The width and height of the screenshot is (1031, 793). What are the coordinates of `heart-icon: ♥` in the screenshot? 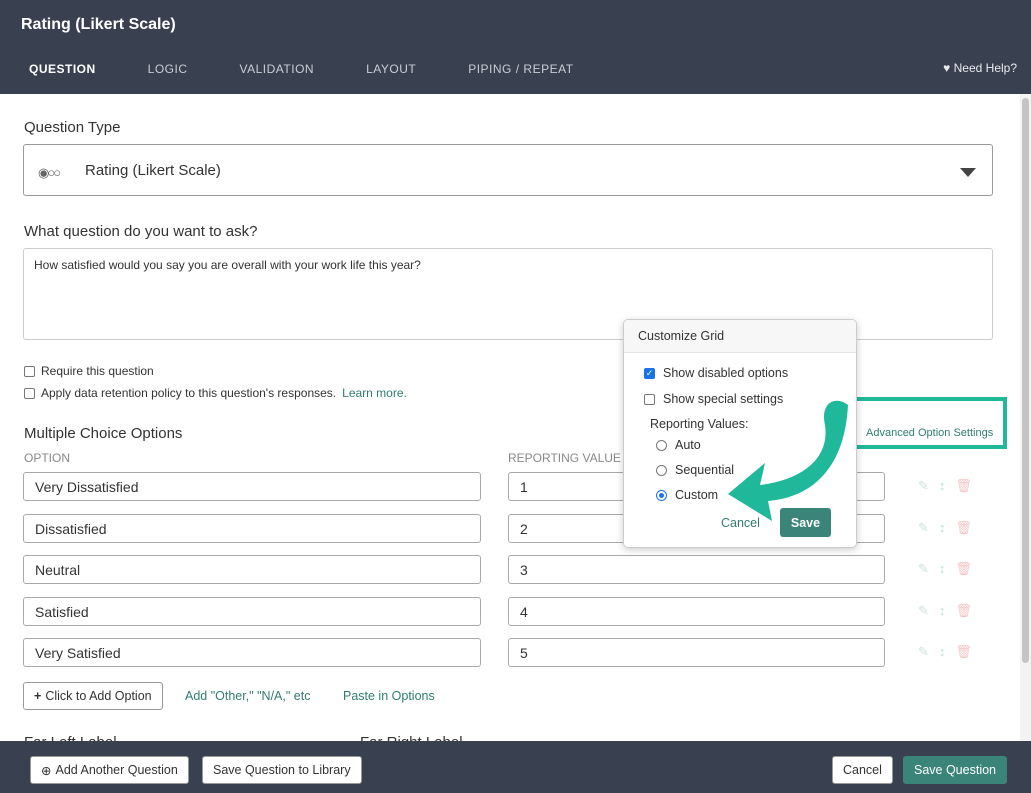 It's located at (947, 68).